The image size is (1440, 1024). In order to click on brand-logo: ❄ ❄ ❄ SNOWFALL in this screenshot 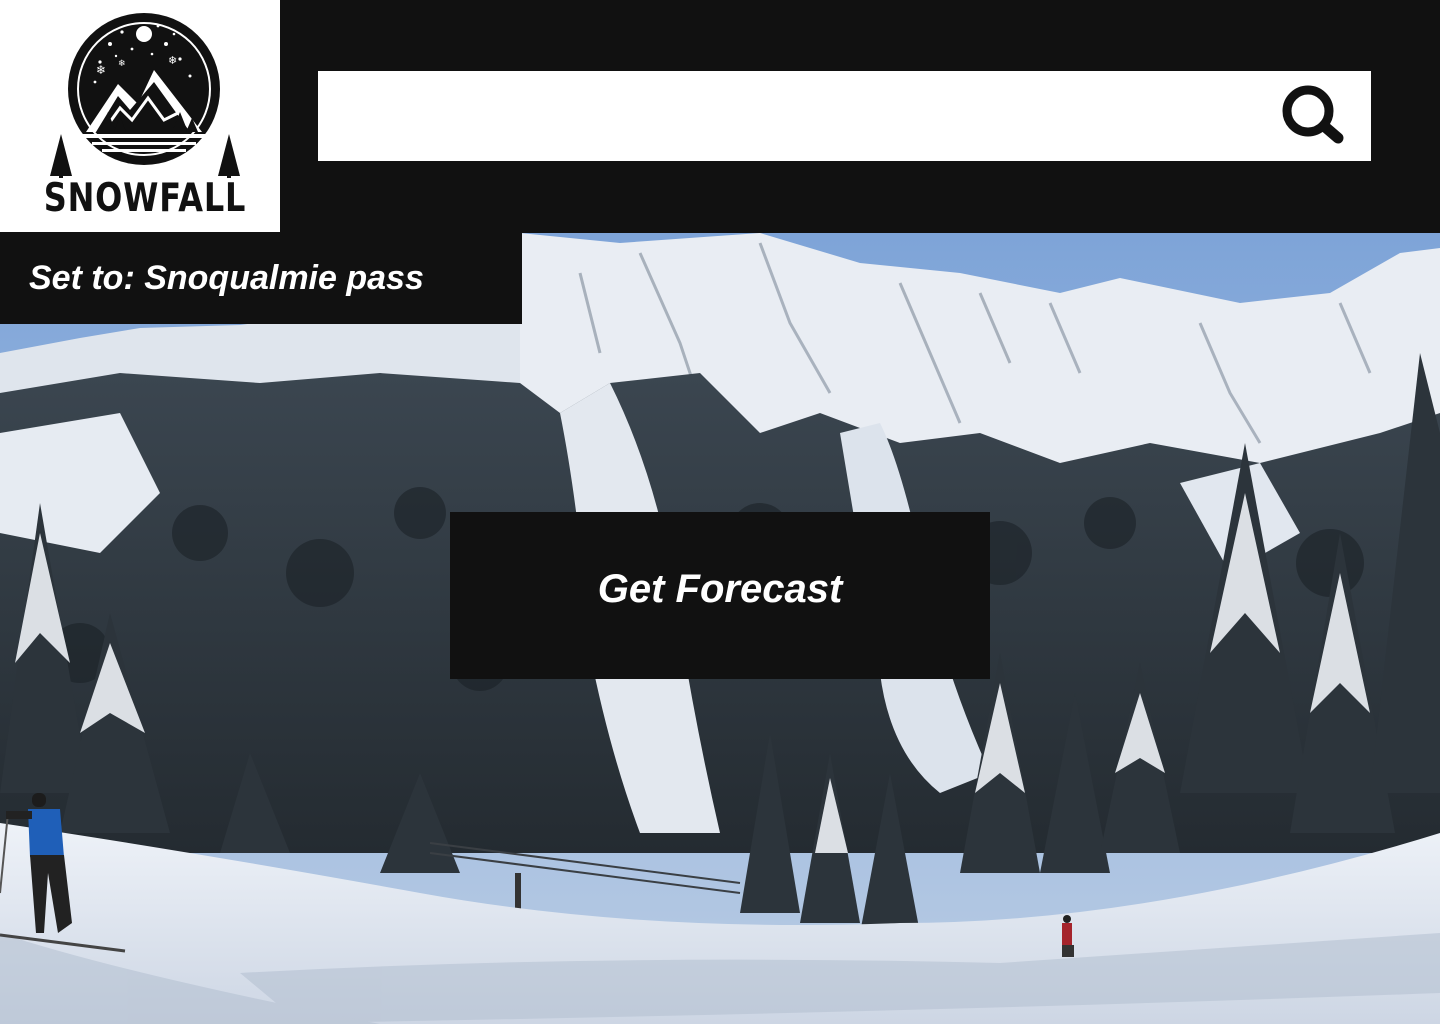, I will do `click(140, 116)`.